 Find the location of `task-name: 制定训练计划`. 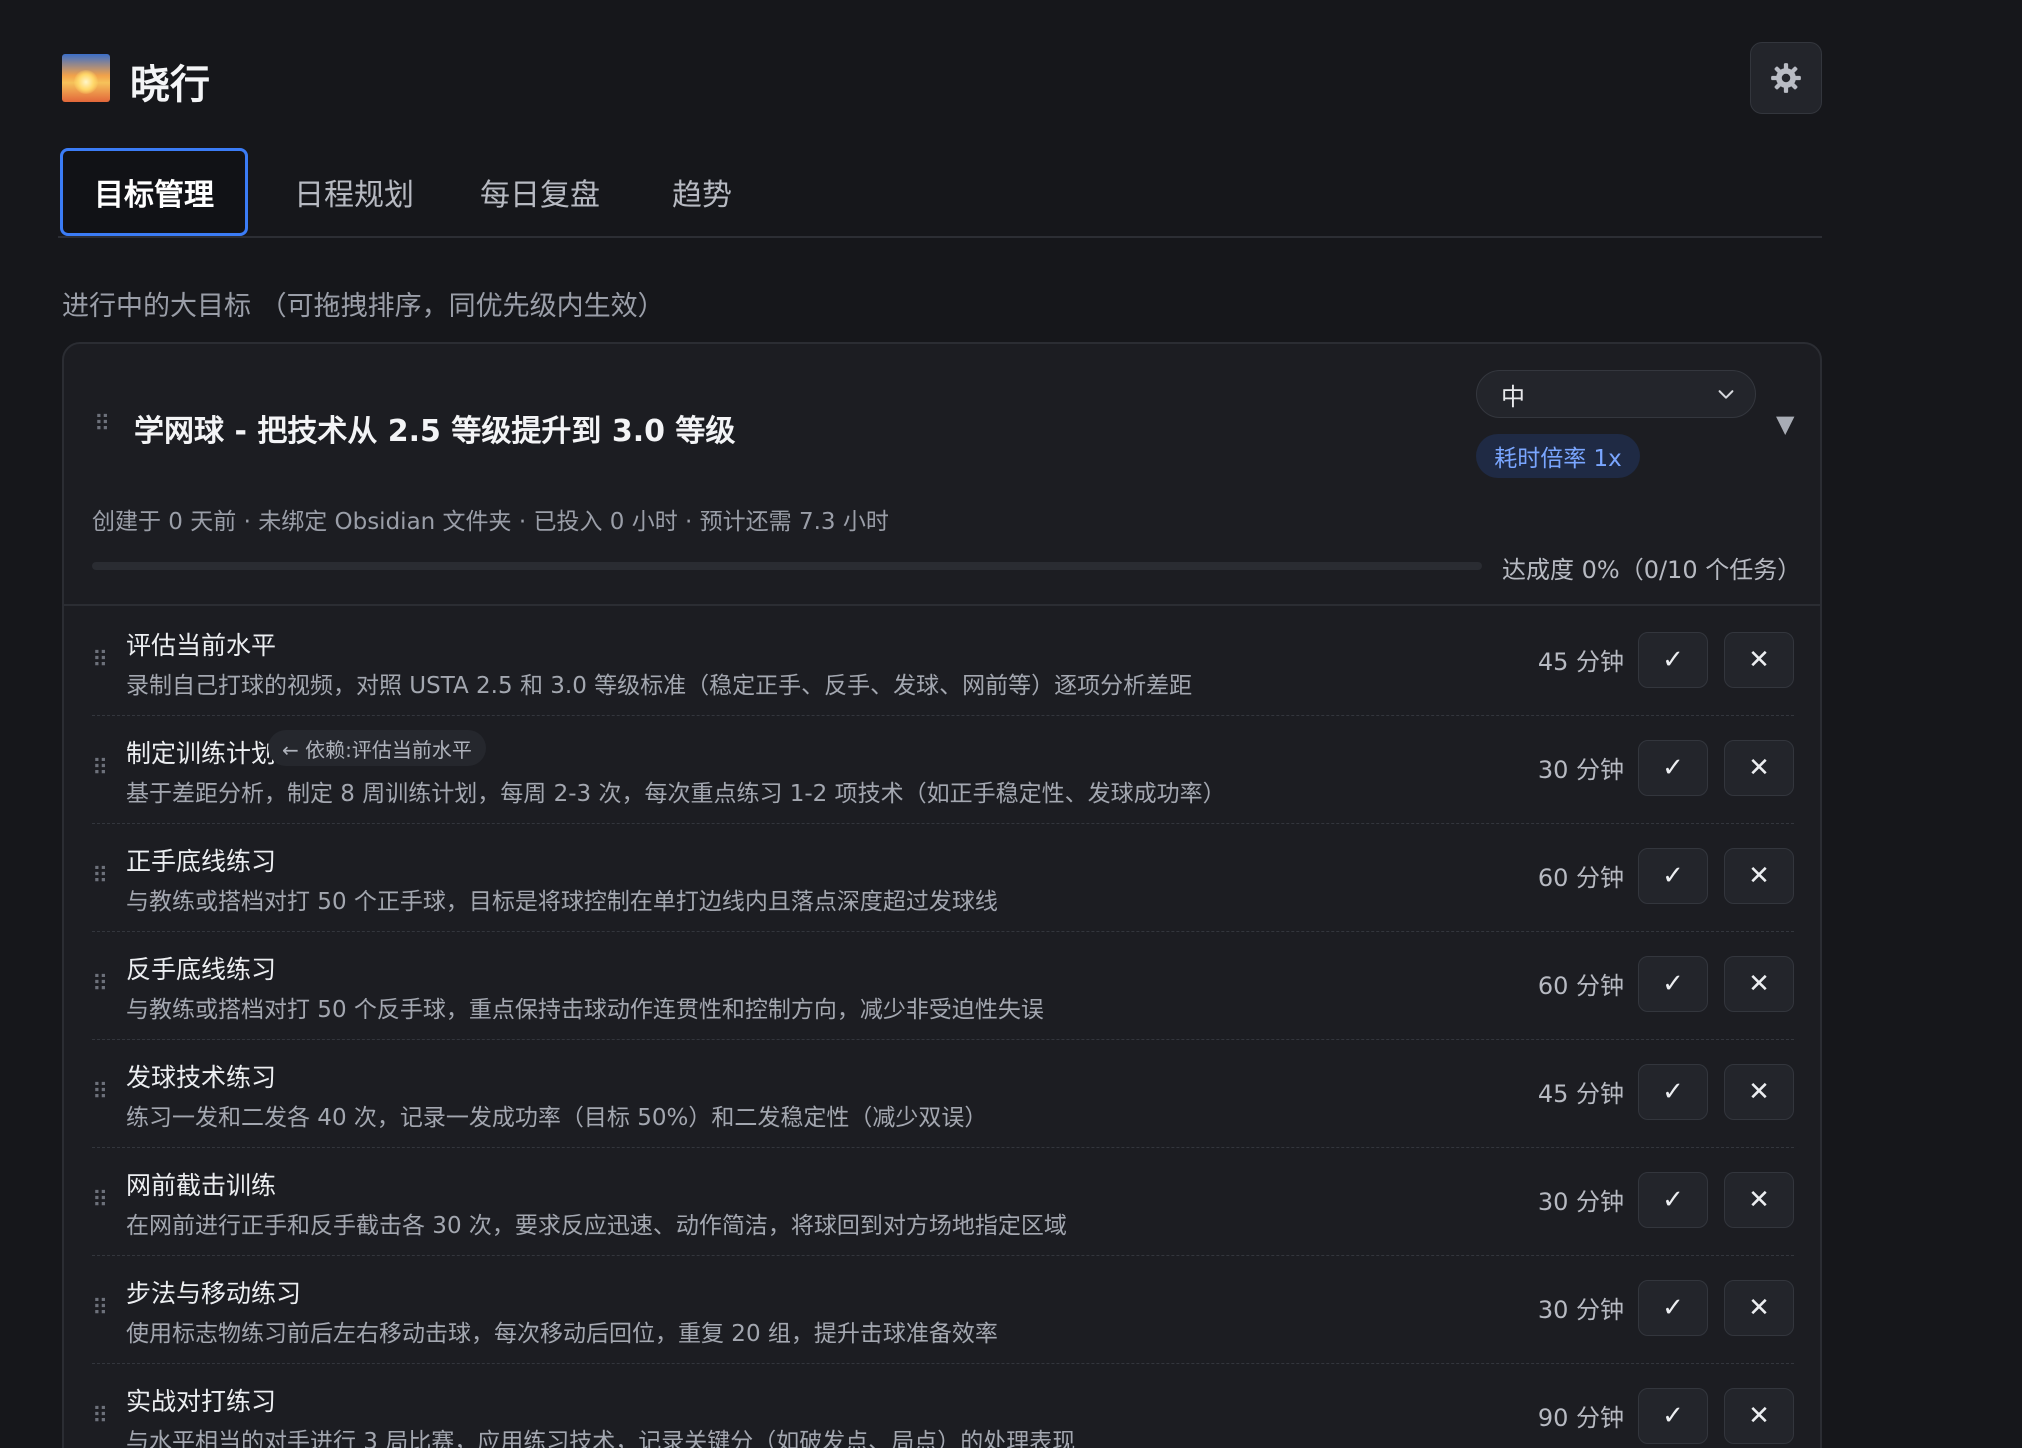

task-name: 制定训练计划 is located at coordinates (201, 753).